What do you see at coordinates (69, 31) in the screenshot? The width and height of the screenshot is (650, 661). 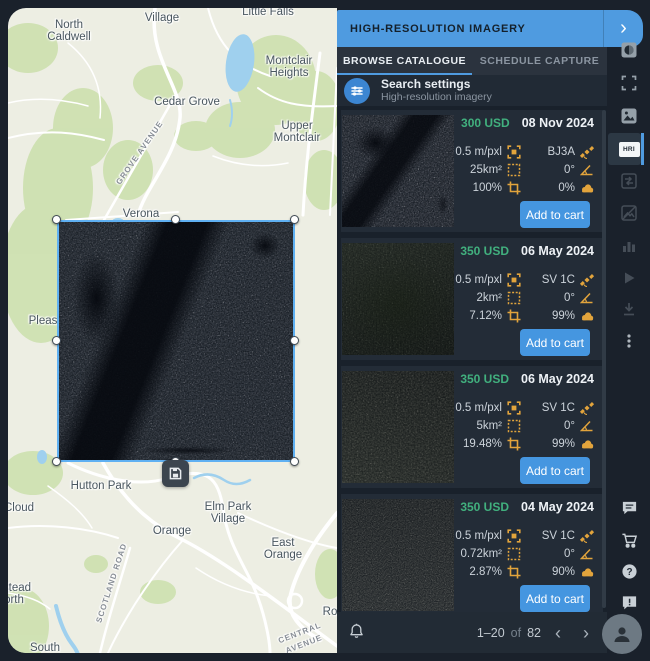 I see `map-town-label: North Caldwell` at bounding box center [69, 31].